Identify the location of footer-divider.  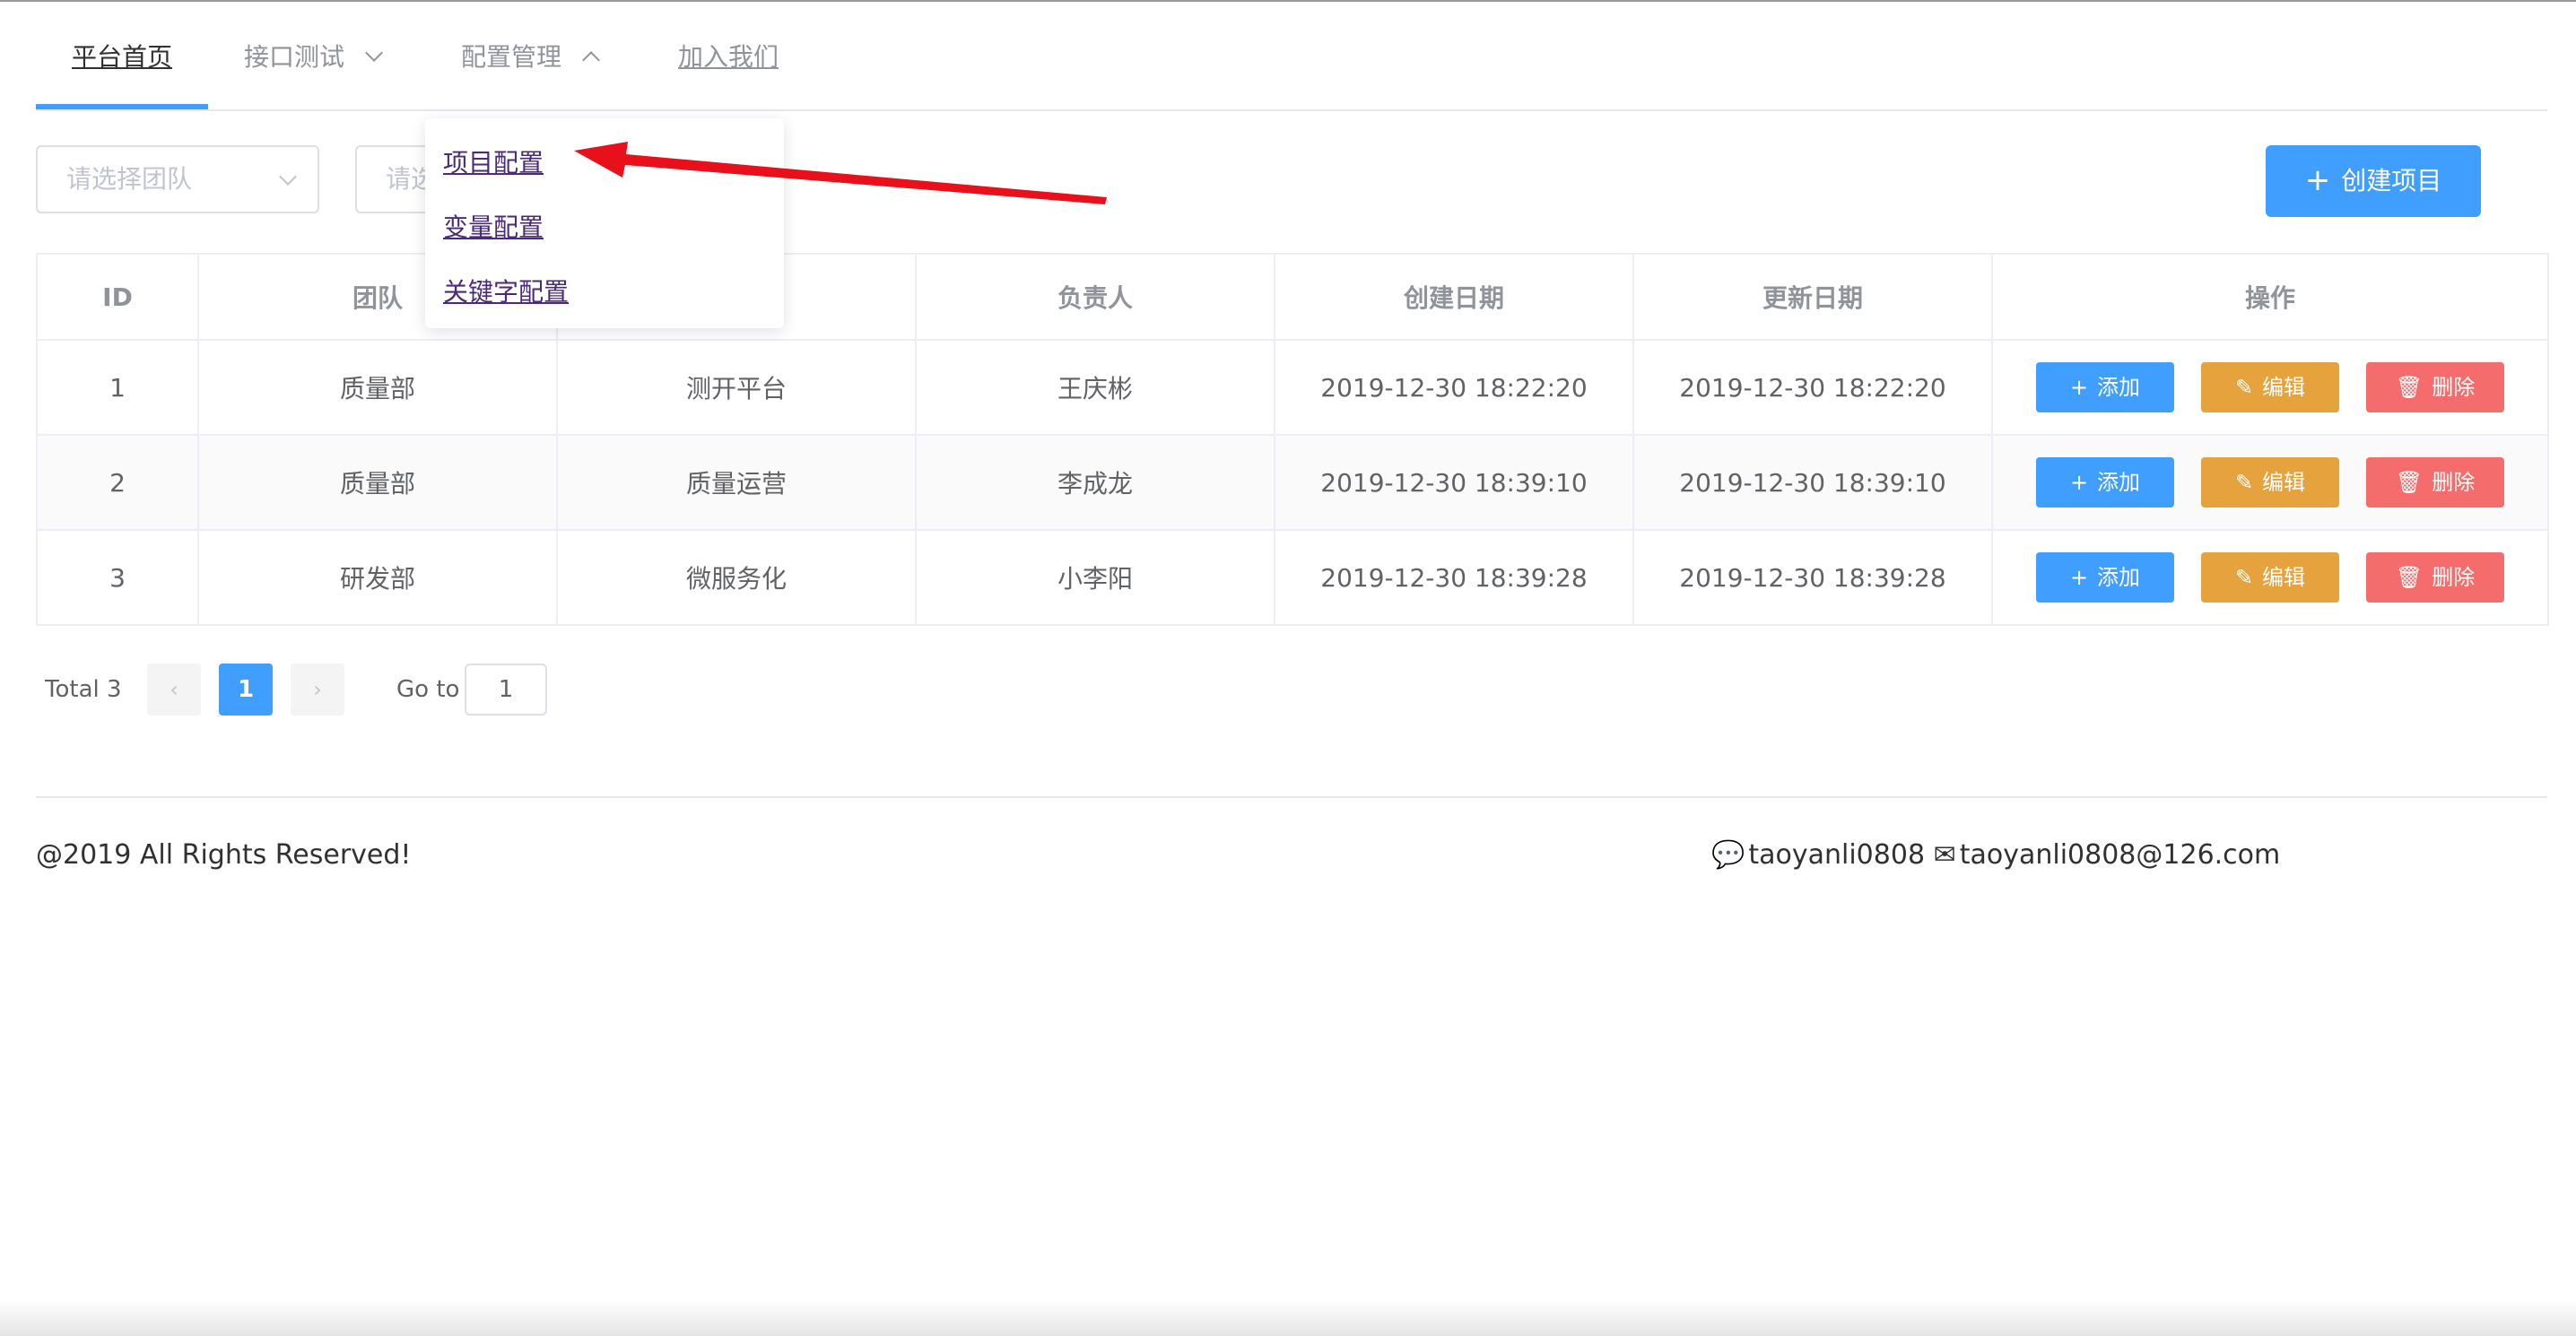
(1291, 797).